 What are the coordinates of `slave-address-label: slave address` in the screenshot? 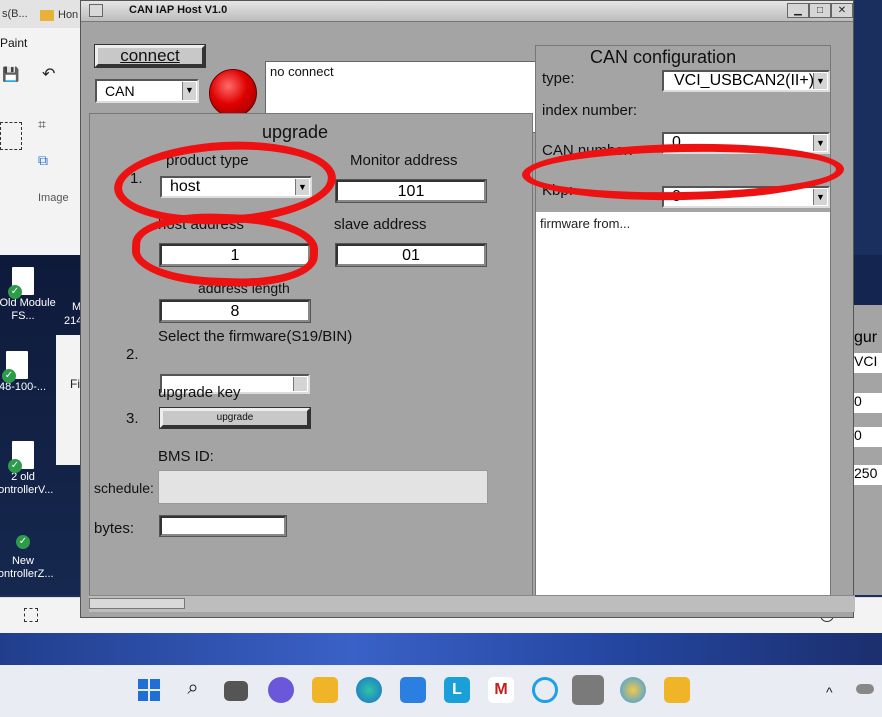 It's located at (380, 224).